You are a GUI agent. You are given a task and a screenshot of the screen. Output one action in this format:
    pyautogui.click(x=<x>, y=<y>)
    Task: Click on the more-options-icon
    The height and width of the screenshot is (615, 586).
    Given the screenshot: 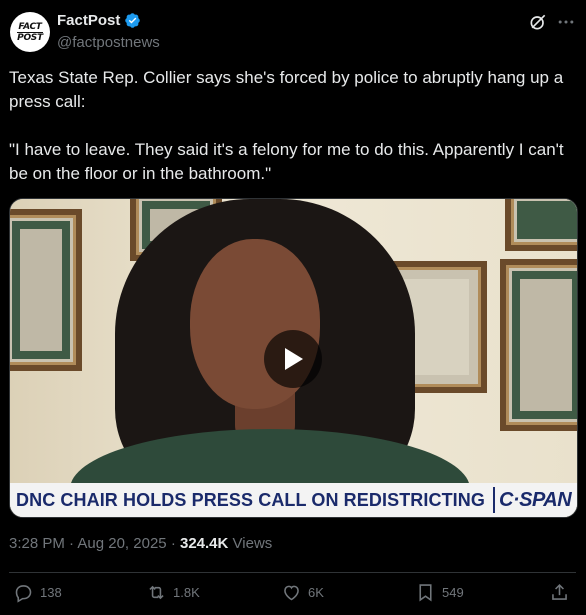 What is the action you would take?
    pyautogui.click(x=566, y=22)
    